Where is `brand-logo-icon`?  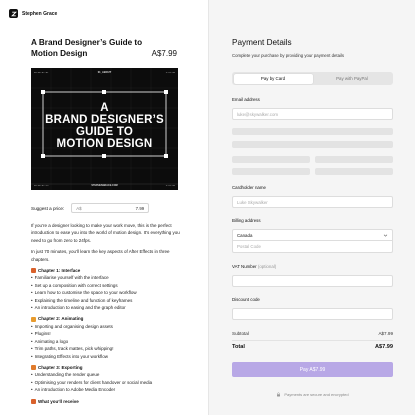
brand-logo-icon is located at coordinates (13, 13).